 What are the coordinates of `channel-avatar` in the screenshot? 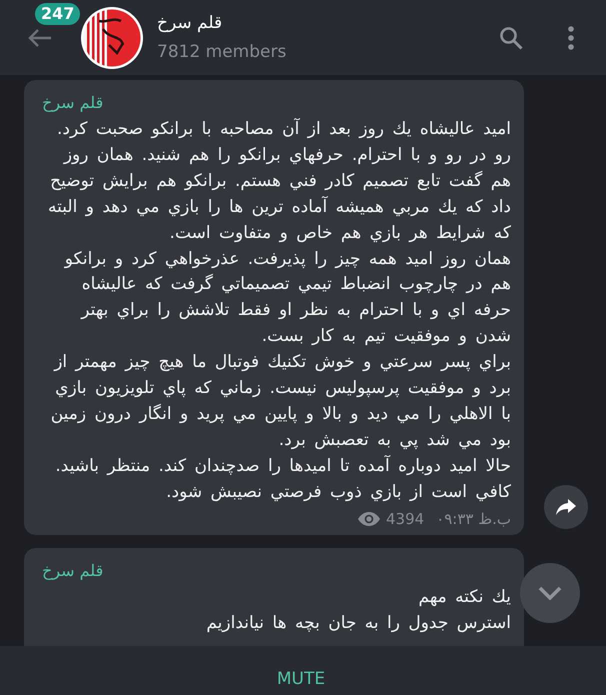 It's located at (112, 37).